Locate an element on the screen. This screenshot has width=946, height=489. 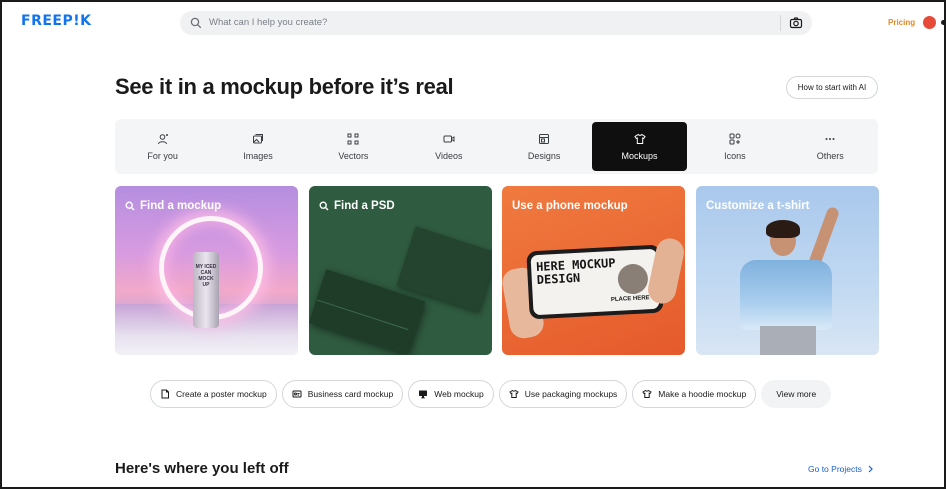
go-to-projects-link: Go to Projects is located at coordinates (841, 469).